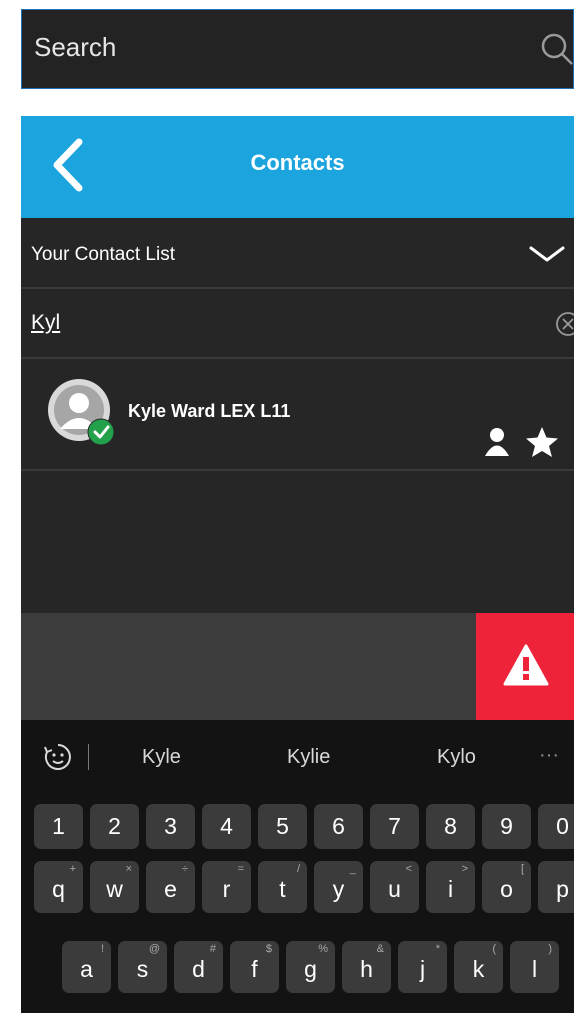 The image size is (574, 1013). I want to click on key-o: o[, so click(506, 887).